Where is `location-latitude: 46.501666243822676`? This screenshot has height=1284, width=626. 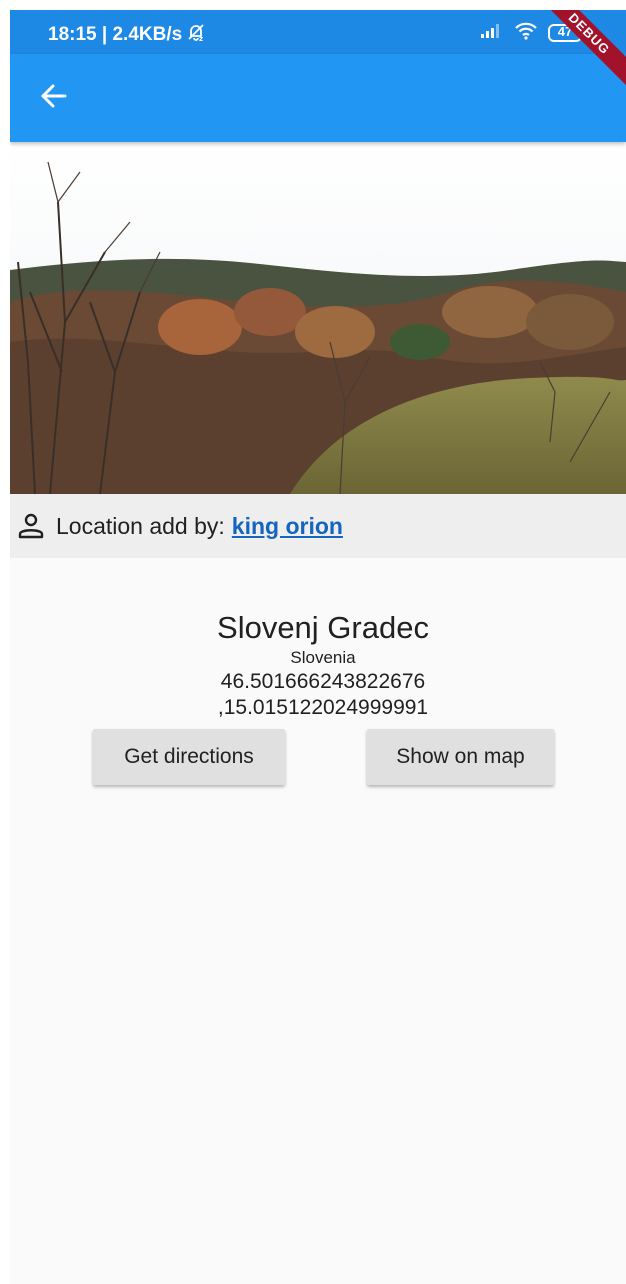
location-latitude: 46.501666243822676 is located at coordinates (323, 681).